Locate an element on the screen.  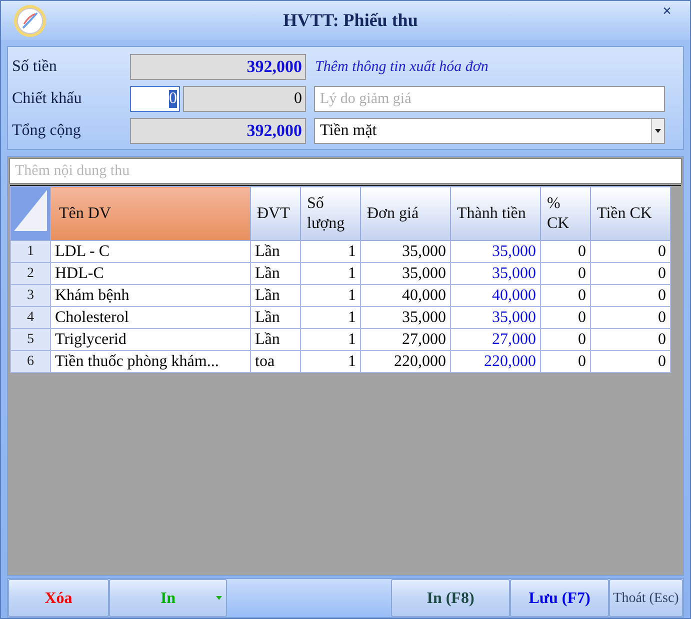
action-button: Lưu (F7) is located at coordinates (559, 598).